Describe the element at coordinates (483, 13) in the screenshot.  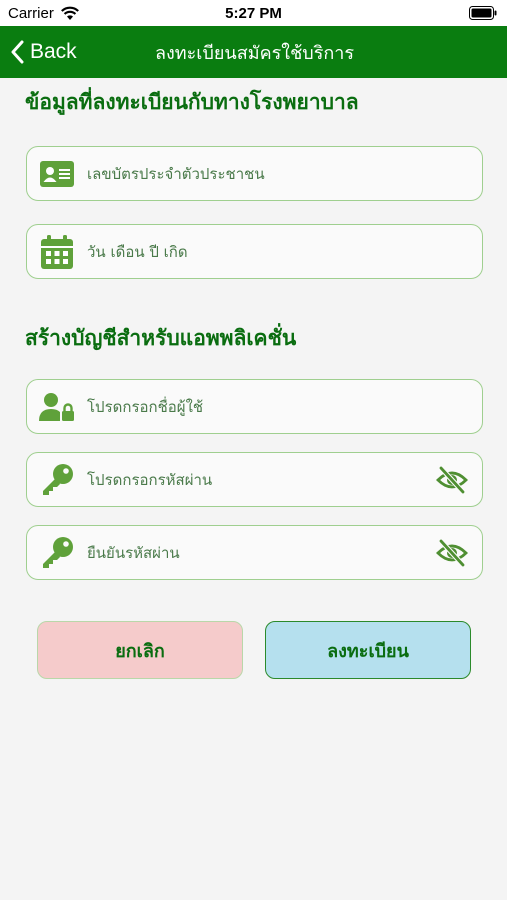
I see `battery-icon` at that location.